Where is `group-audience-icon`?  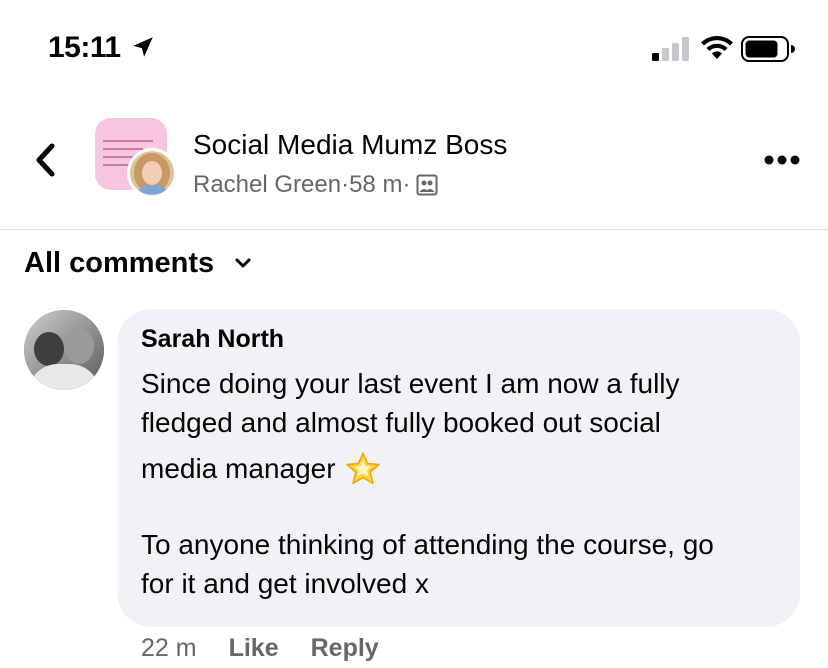 group-audience-icon is located at coordinates (427, 185).